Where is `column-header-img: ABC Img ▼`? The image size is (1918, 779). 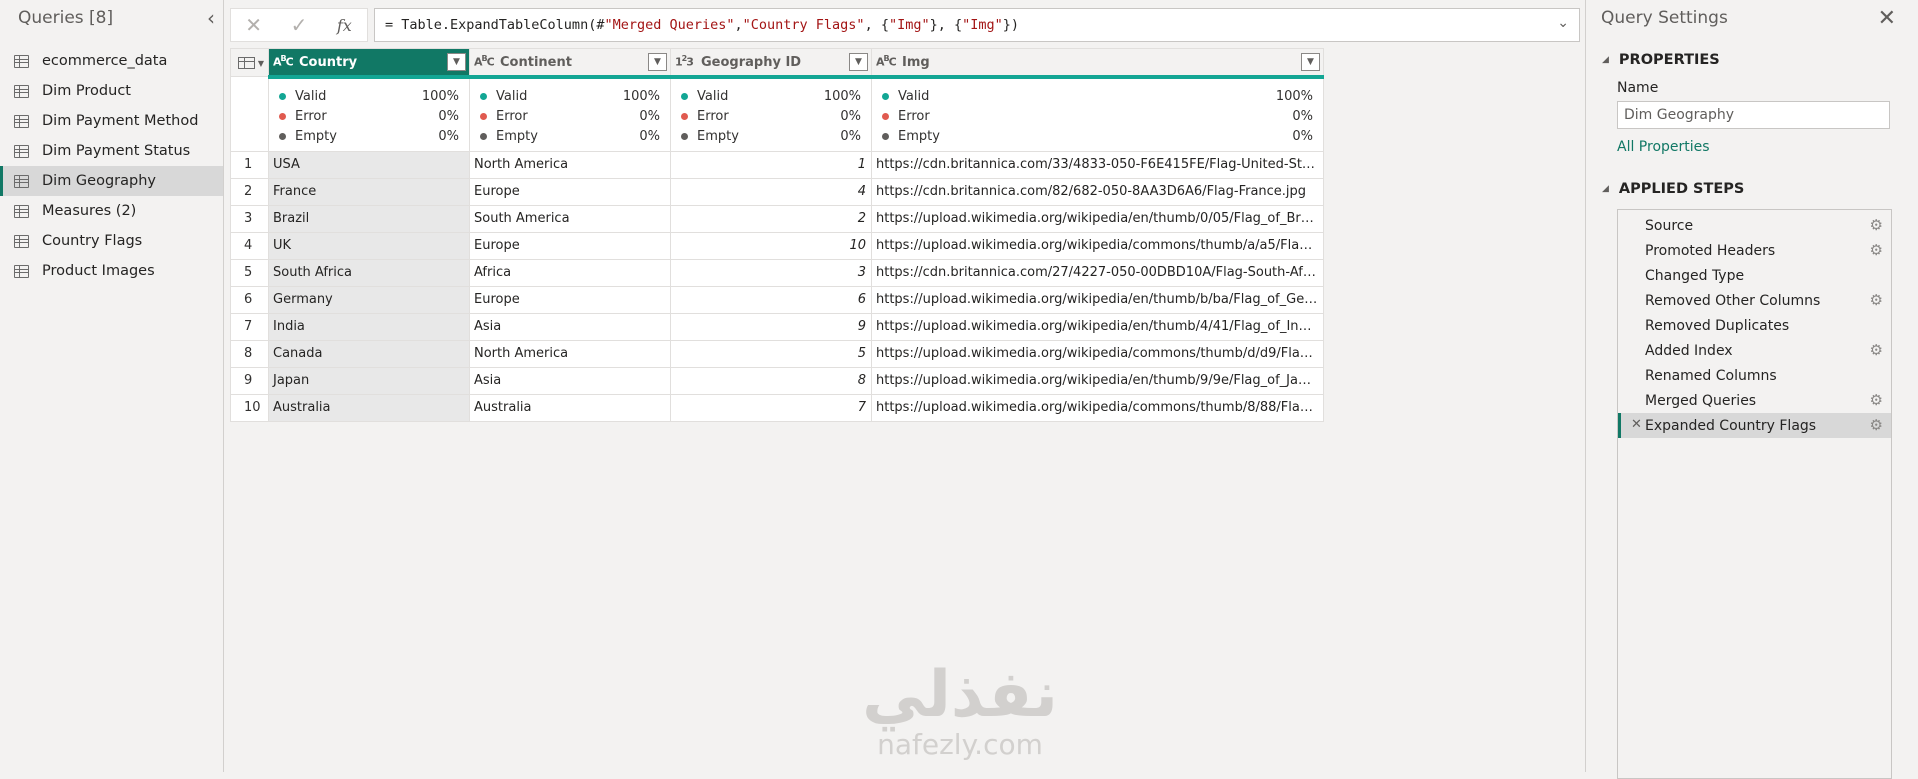 column-header-img: ABC Img ▼ is located at coordinates (1097, 63).